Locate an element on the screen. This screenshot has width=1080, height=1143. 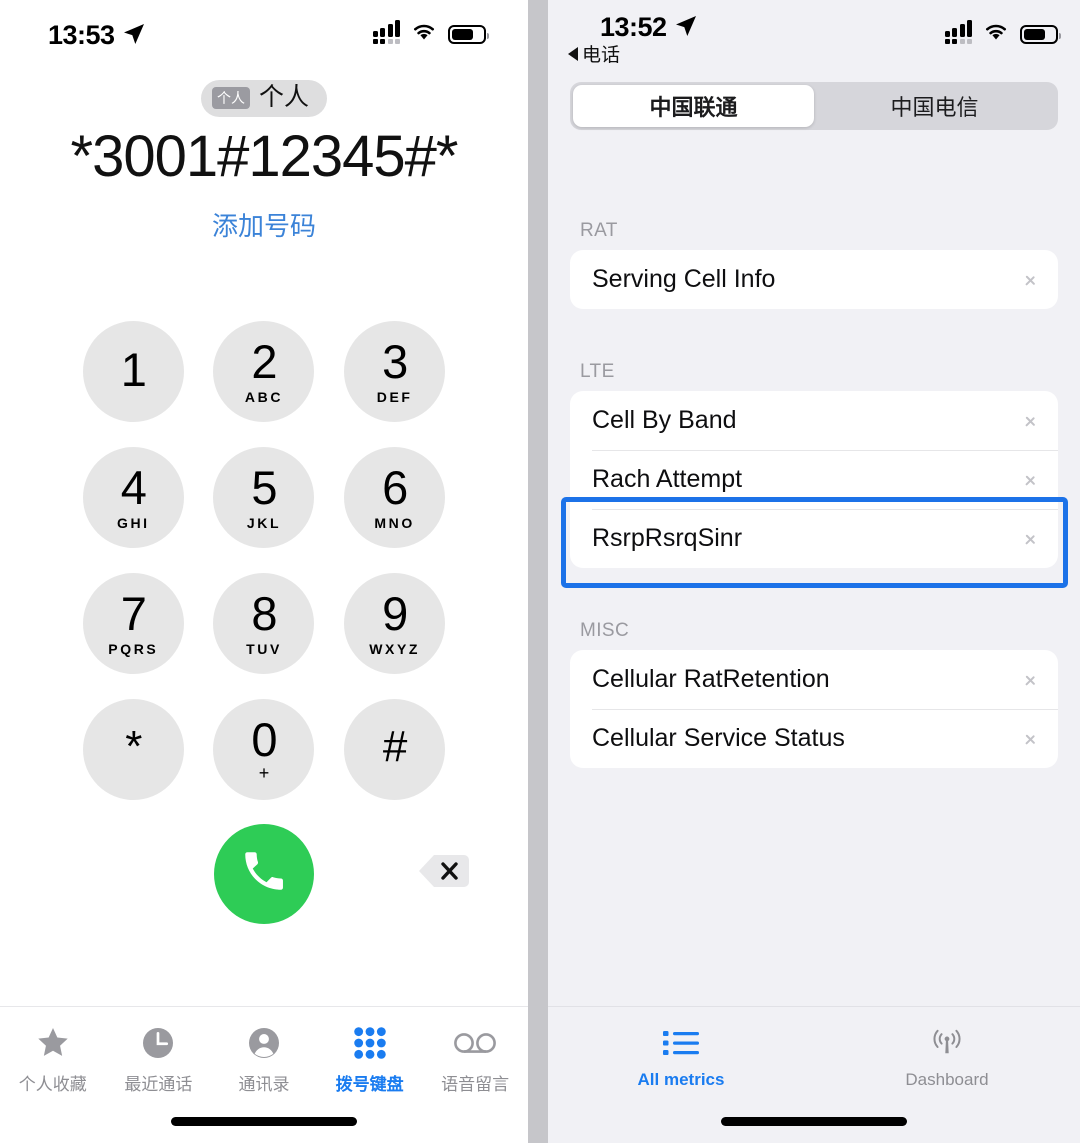
call-button is located at coordinates (264, 873).